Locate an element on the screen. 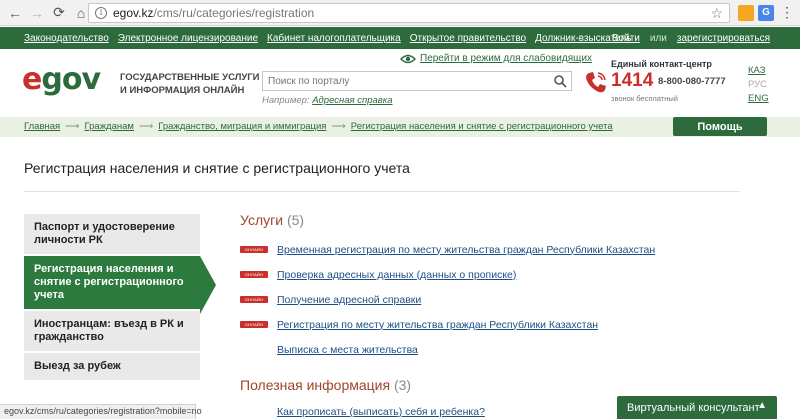 The width and height of the screenshot is (800, 419). sidebar-item-foreigners: Иностранцам: въезд в РК и гражданство is located at coordinates (112, 332).